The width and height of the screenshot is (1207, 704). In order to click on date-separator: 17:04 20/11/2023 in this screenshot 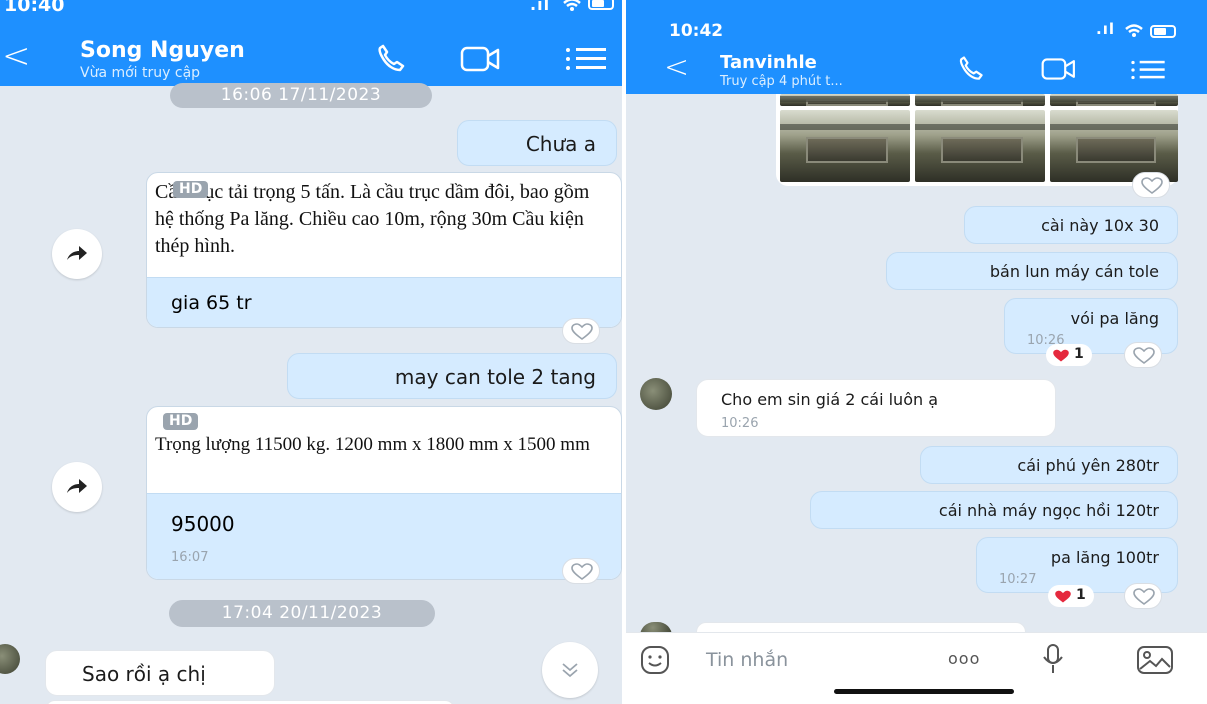, I will do `click(302, 613)`.